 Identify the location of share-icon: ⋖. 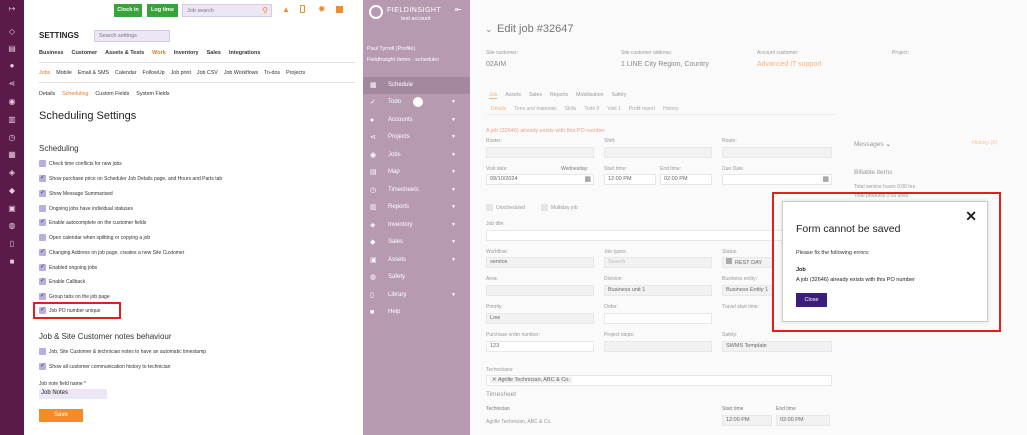
(12, 84).